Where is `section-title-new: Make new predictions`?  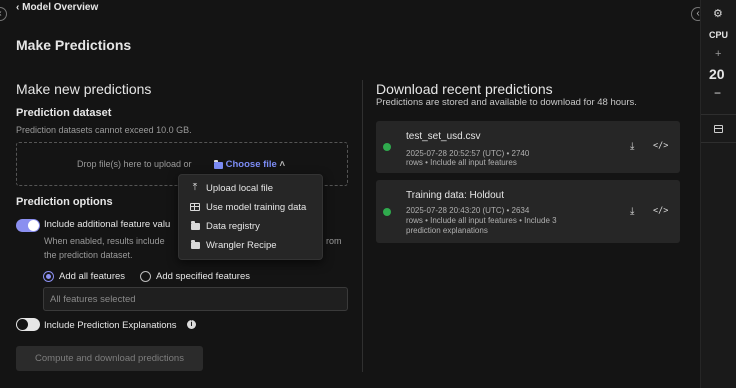
section-title-new: Make new predictions is located at coordinates (84, 89).